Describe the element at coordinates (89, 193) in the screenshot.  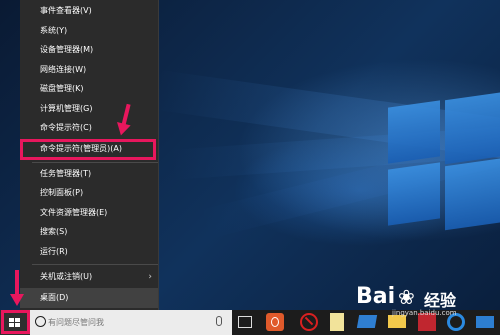
I see `menu-item-control-panel: 控制面板(P)` at that location.